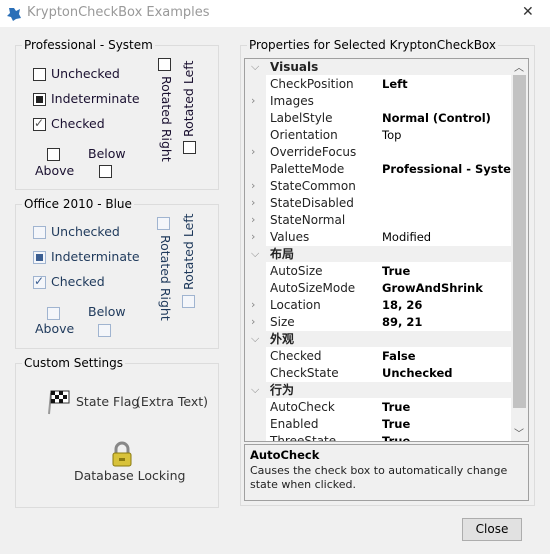 The width and height of the screenshot is (550, 554). I want to click on property-category: ⌵ Visuals, so click(378, 67).